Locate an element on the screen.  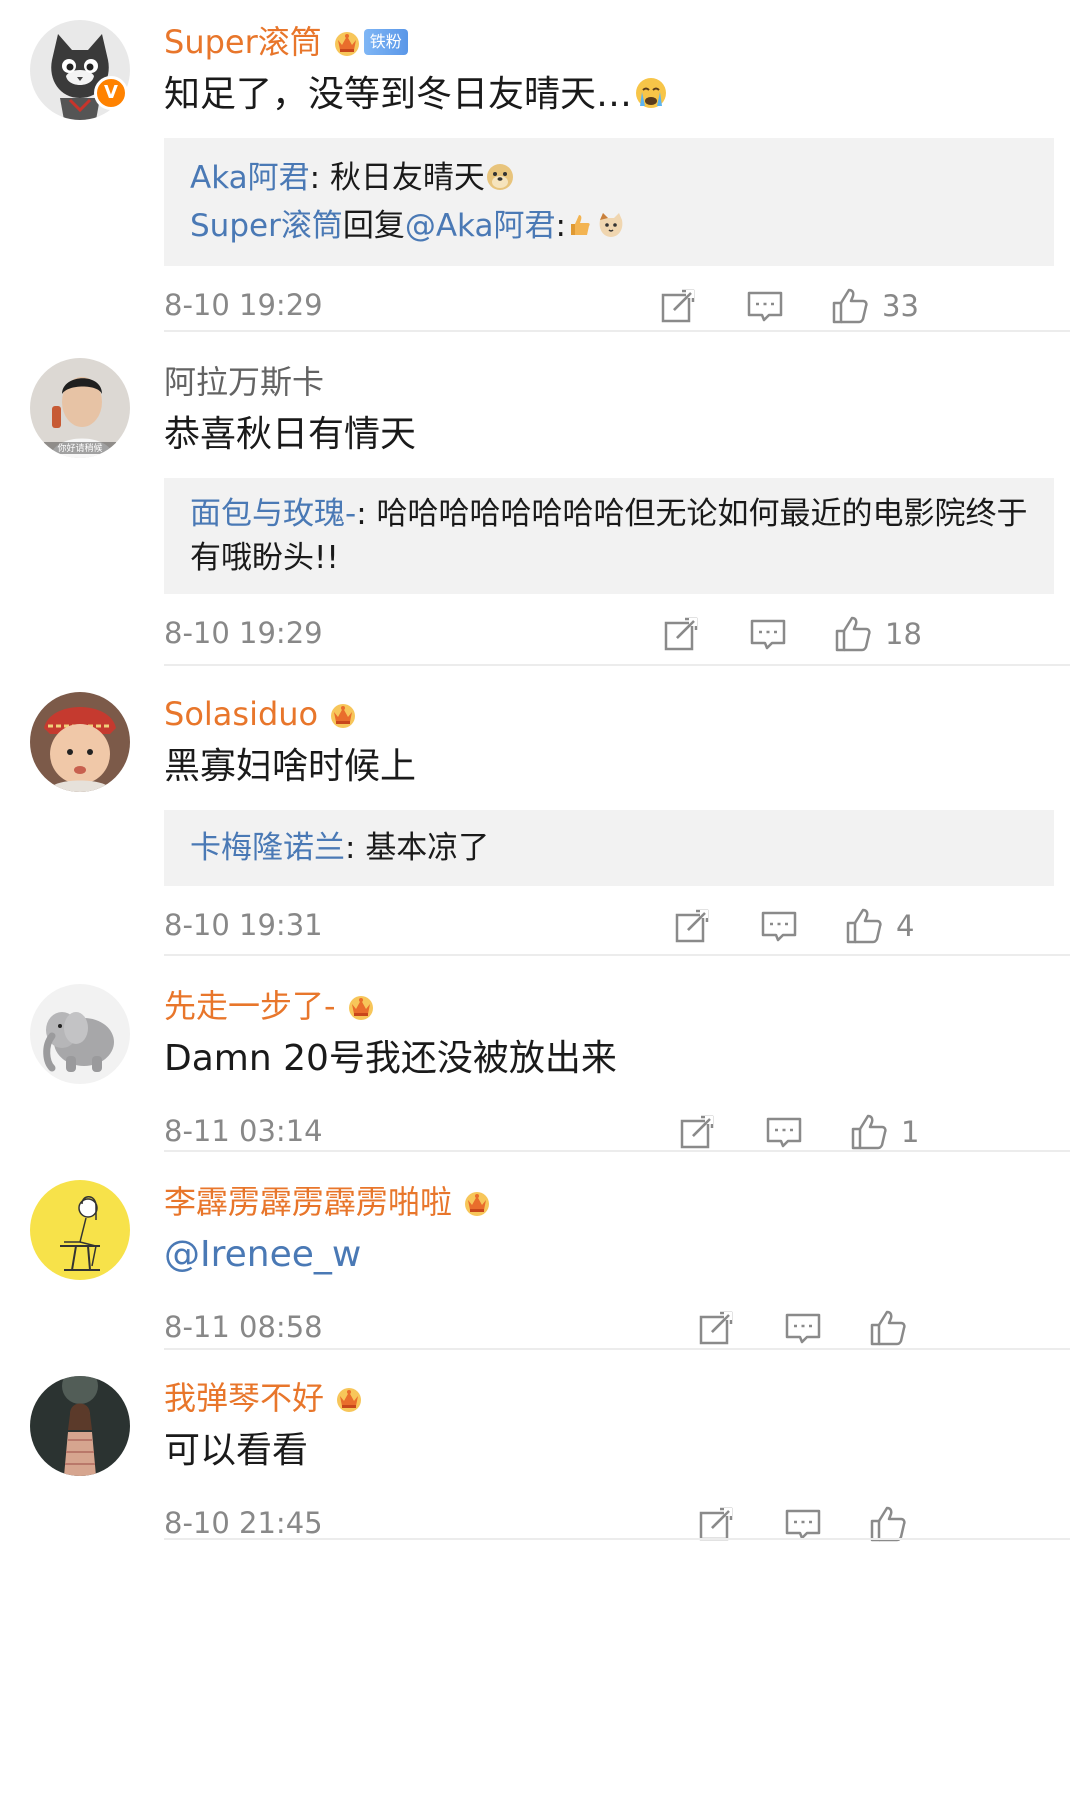
mention-link: @Irenee_w is located at coordinates (262, 1254).